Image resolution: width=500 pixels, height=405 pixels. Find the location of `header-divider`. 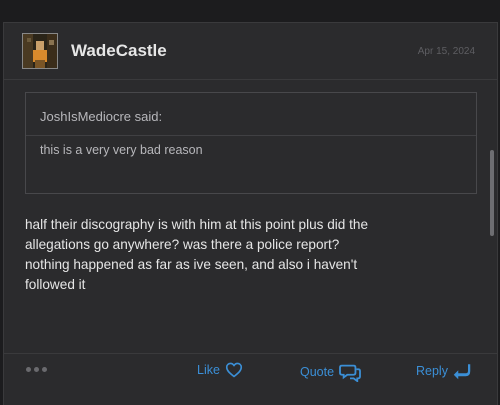

header-divider is located at coordinates (250, 79).